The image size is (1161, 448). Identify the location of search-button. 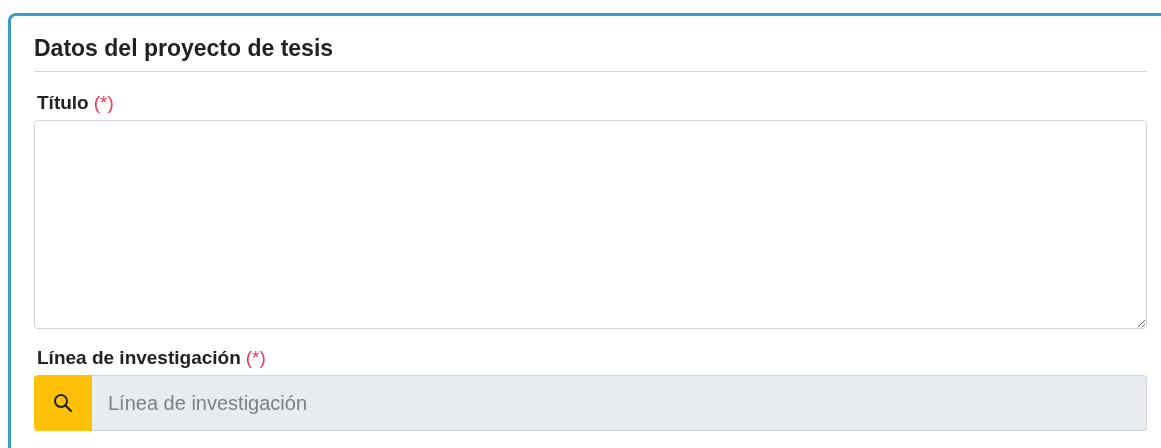
(63, 403).